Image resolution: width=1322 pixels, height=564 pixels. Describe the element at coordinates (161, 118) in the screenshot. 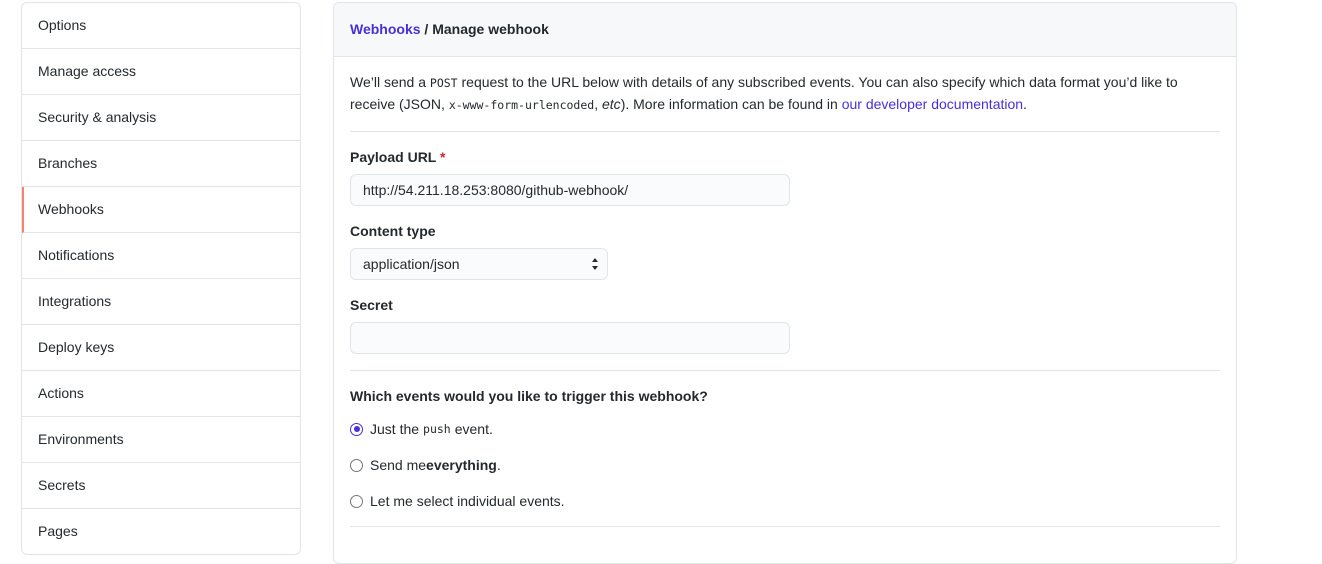

I see `sidebar-item-security-analysis: Security & analysis` at that location.